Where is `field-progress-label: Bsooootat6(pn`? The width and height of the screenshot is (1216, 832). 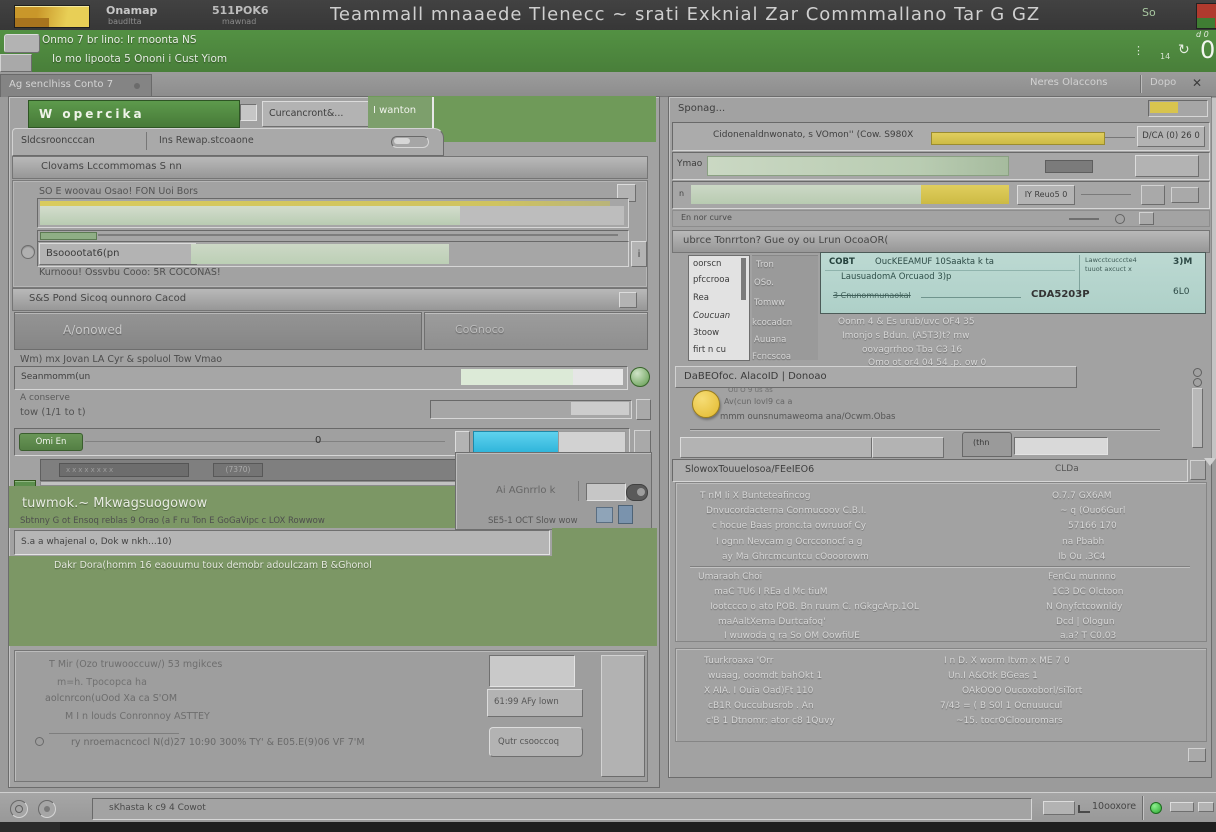
field-progress-label: Bsooootat6(pn is located at coordinates (118, 254).